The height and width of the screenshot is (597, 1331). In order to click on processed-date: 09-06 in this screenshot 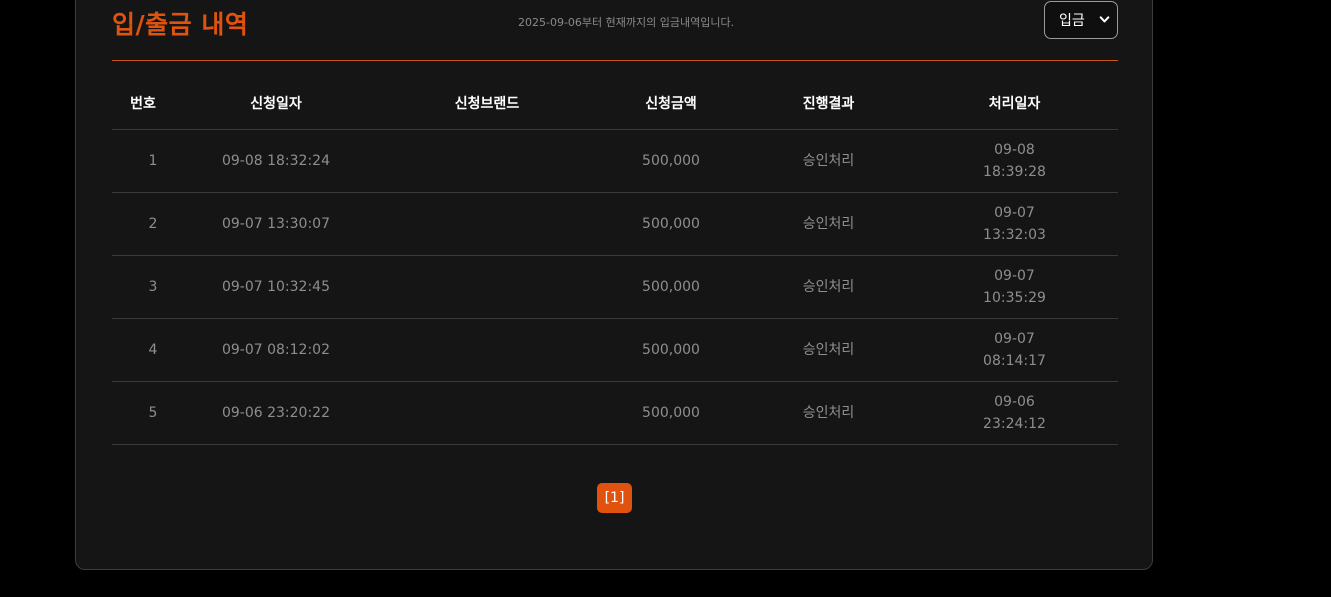, I will do `click(1014, 402)`.